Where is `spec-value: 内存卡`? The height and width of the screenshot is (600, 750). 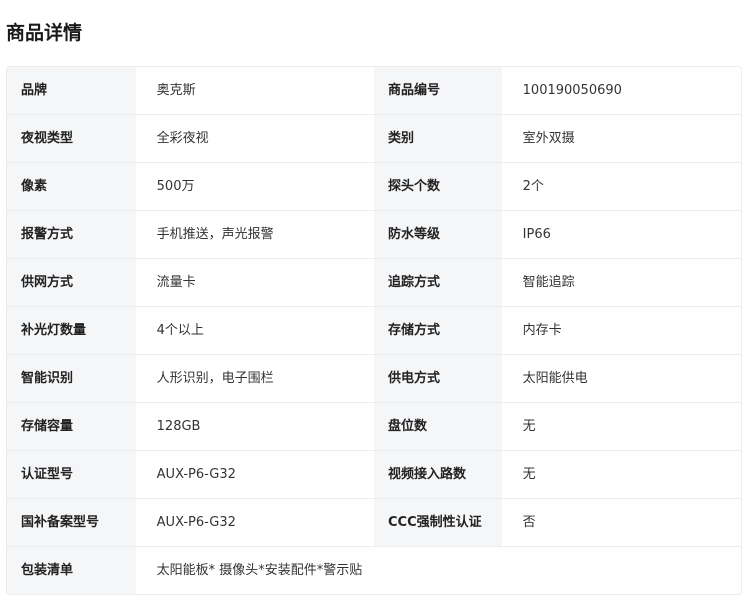
spec-value: 内存卡 is located at coordinates (621, 330).